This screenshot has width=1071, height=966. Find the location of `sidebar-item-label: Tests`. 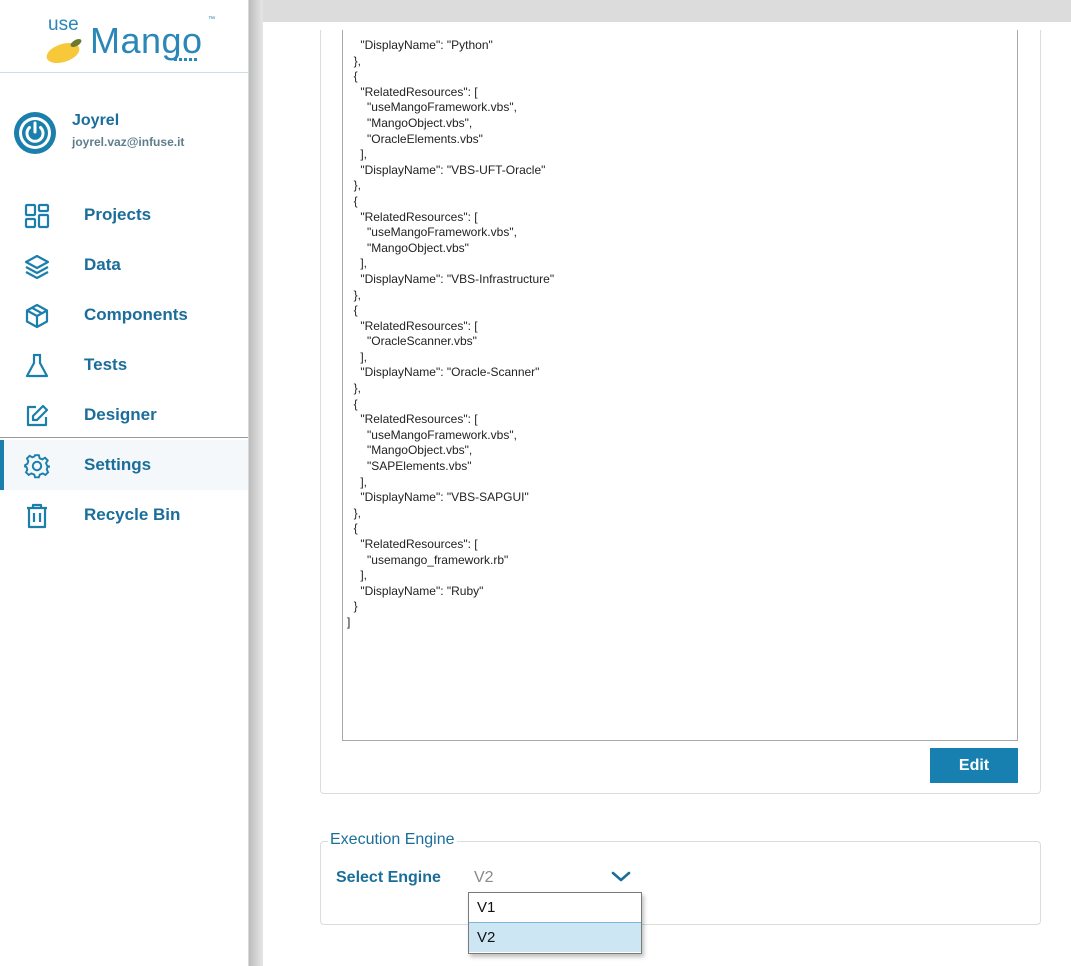

sidebar-item-label: Tests is located at coordinates (106, 364).